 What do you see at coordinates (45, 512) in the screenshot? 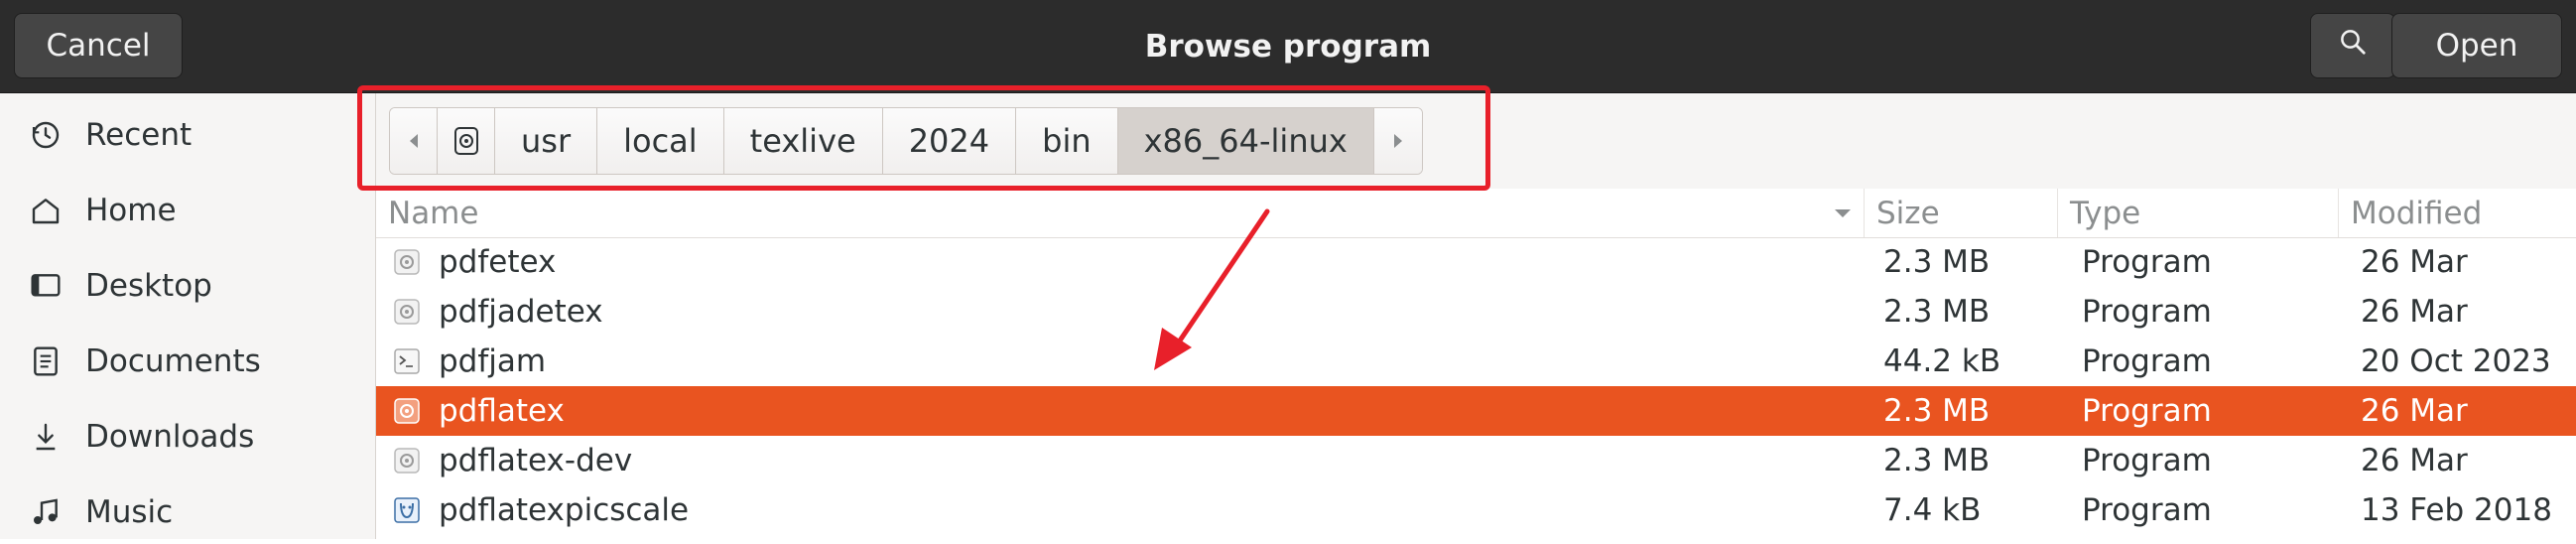
I see `music-icon` at bounding box center [45, 512].